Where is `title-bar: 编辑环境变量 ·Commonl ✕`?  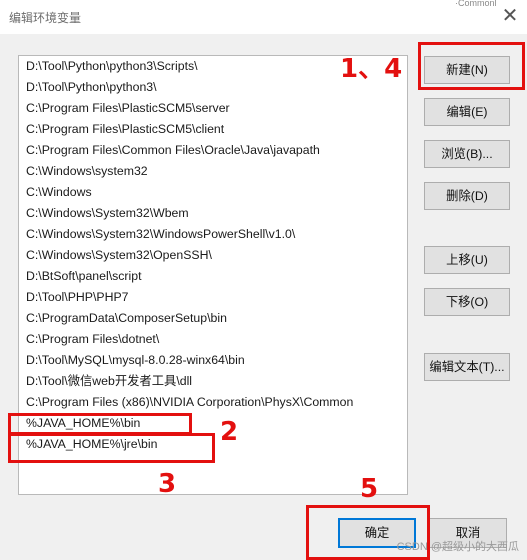
title-bar: 编辑环境变量 ·Commonl ✕ is located at coordinates (263, 17).